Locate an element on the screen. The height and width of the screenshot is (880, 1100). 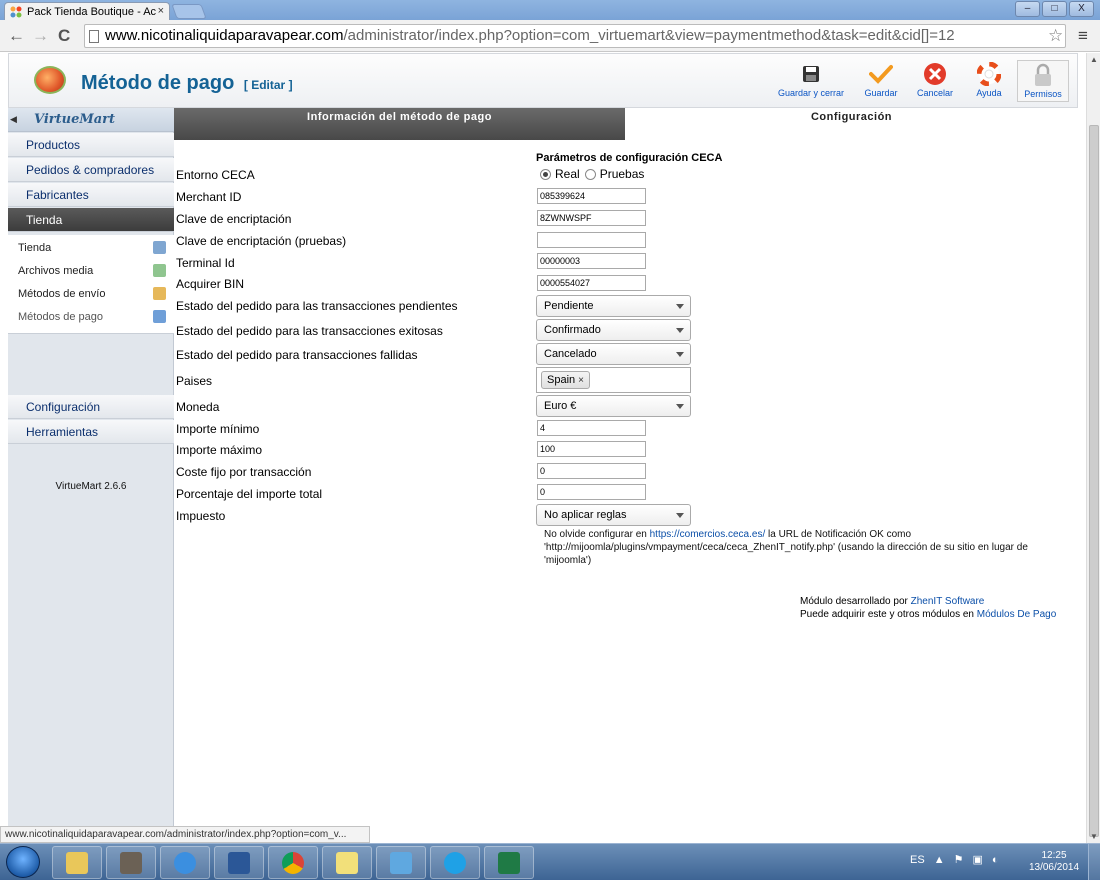
help-button: Ayuda is located at coordinates (989, 81).